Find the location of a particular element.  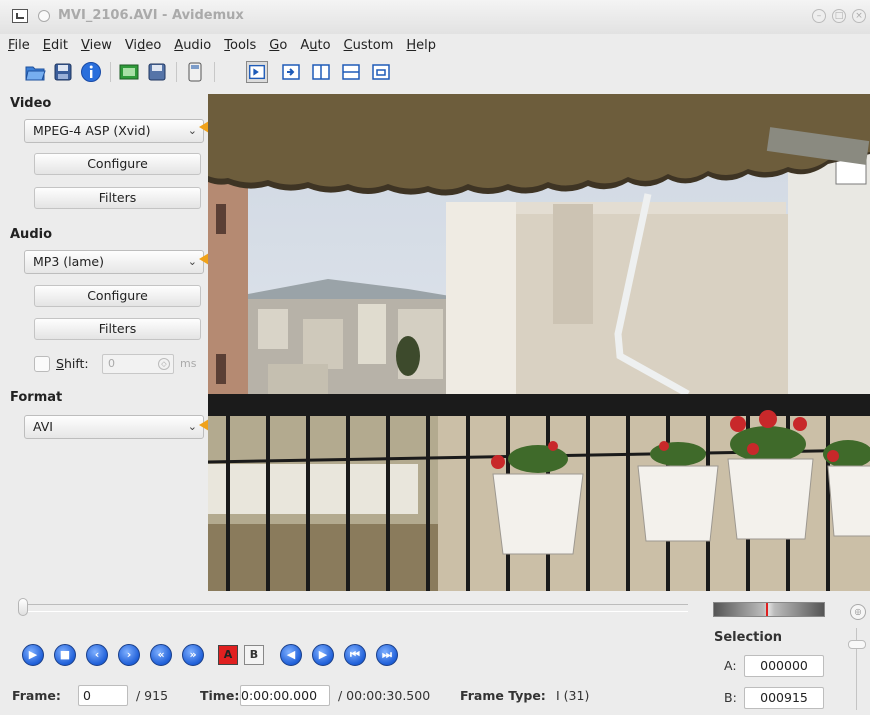

video-filters-button: Filters is located at coordinates (117, 198).